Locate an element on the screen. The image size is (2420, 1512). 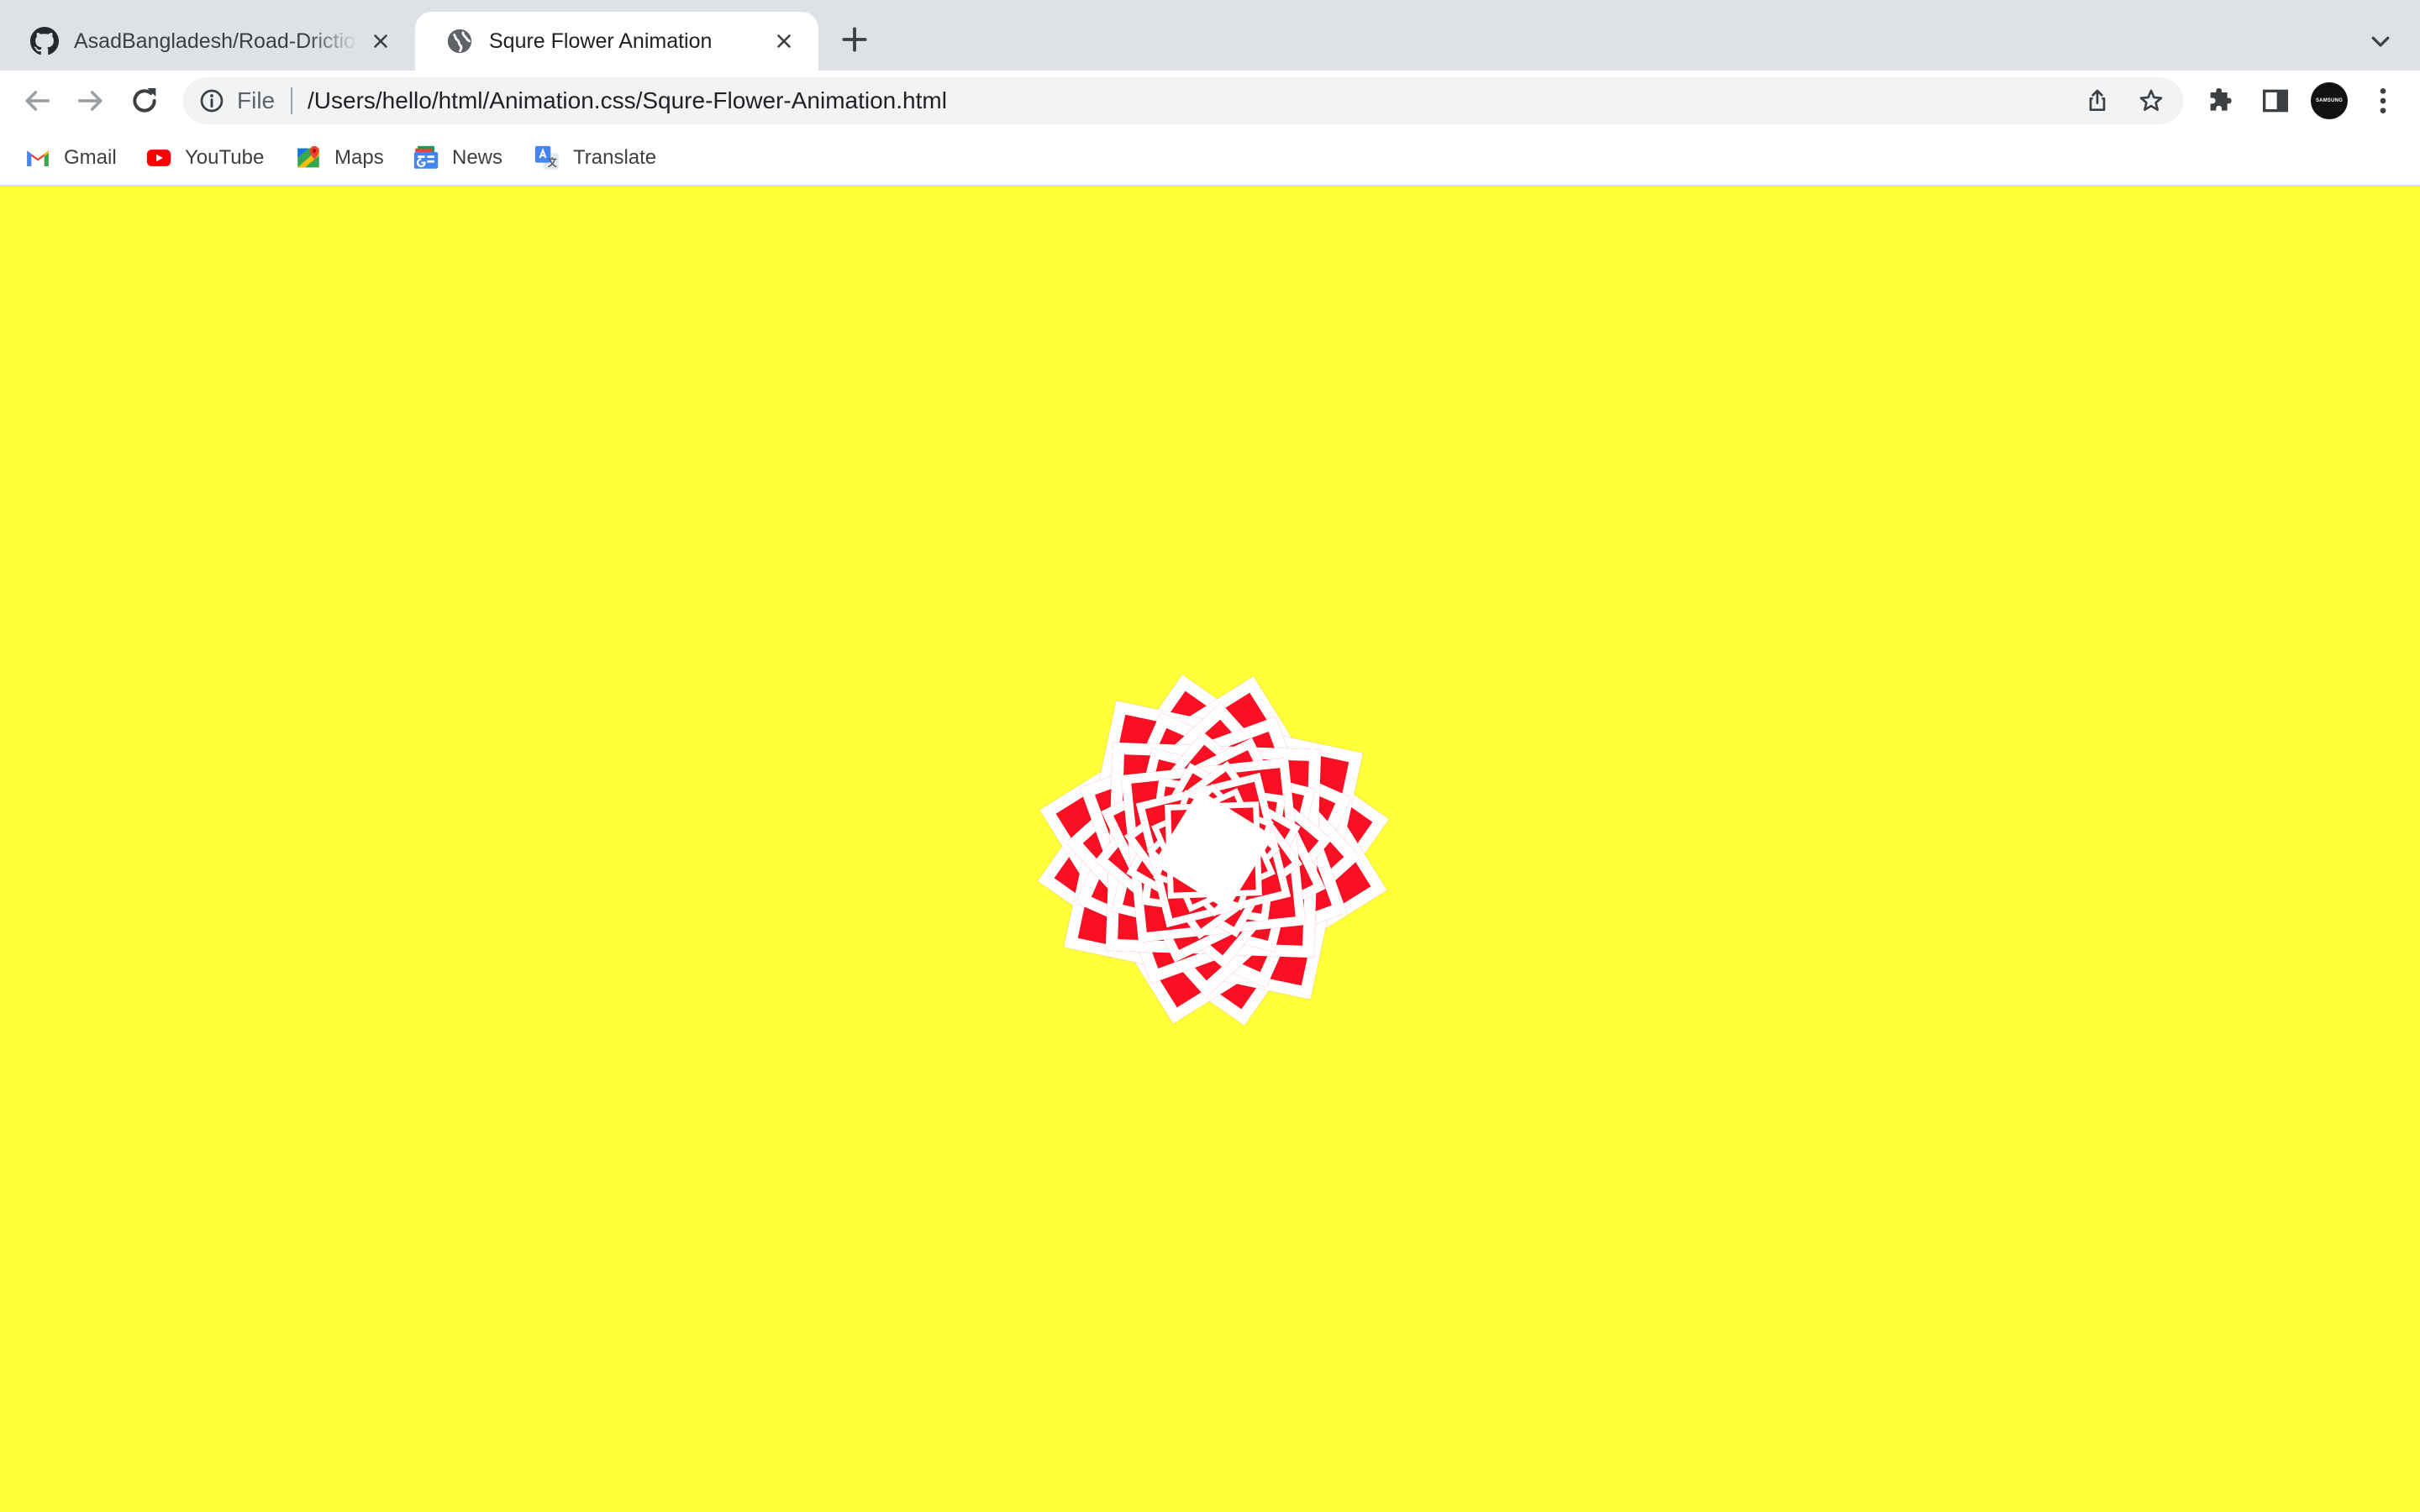
chevron-down-icon is located at coordinates (2381, 41).